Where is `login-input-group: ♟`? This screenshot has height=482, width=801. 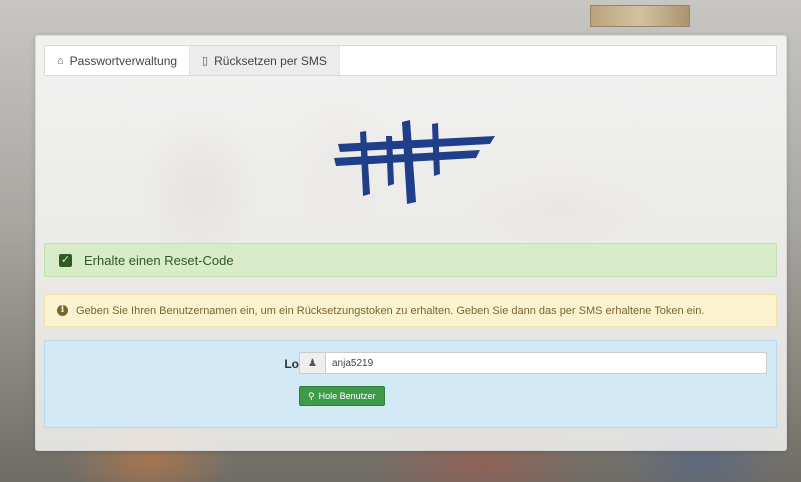
login-input-group: ♟ is located at coordinates (533, 363).